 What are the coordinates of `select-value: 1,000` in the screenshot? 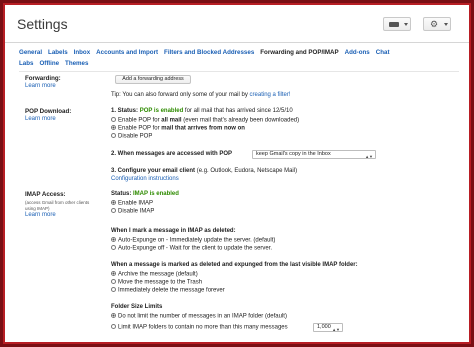 It's located at (324, 327).